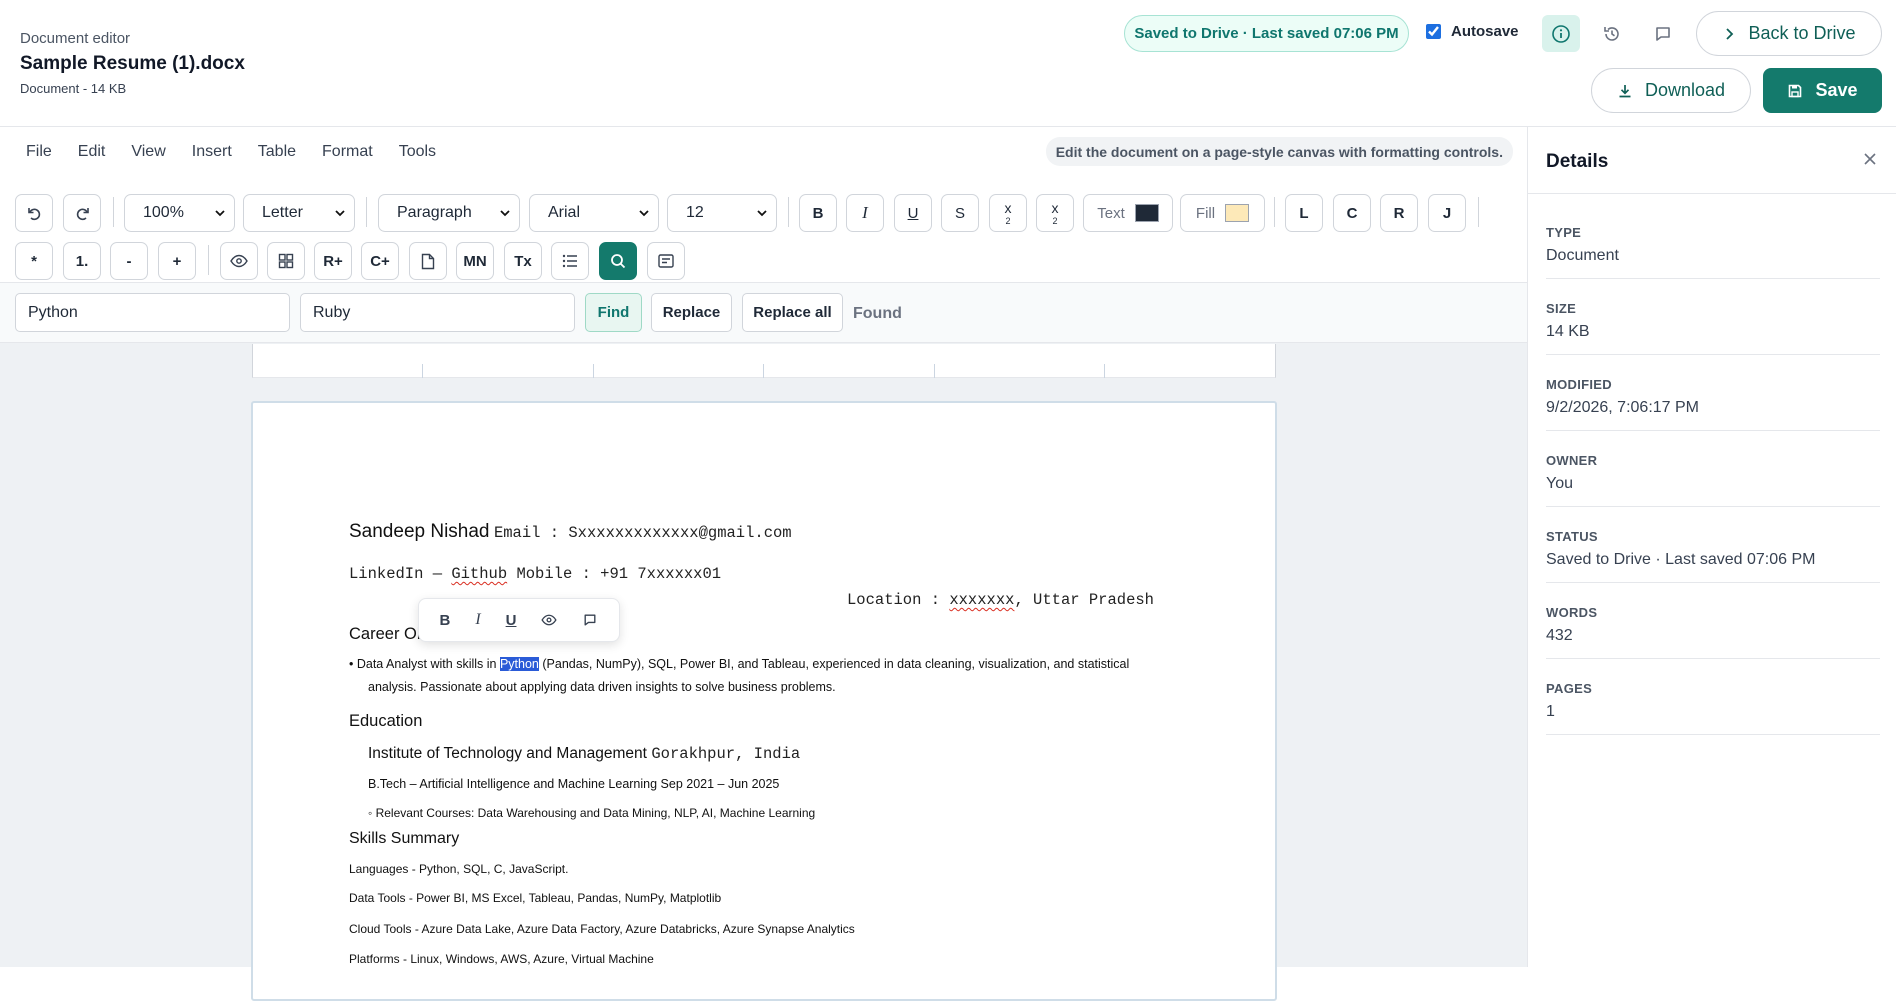 This screenshot has width=1896, height=1001. I want to click on preview-button, so click(239, 261).